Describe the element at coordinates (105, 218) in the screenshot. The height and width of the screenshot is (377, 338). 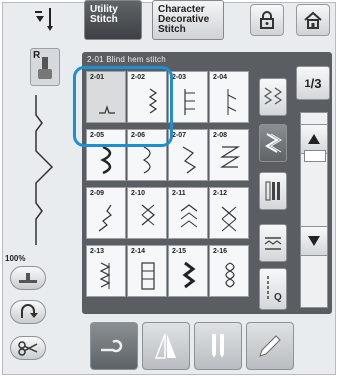
I see `couching-stitch-icon` at that location.